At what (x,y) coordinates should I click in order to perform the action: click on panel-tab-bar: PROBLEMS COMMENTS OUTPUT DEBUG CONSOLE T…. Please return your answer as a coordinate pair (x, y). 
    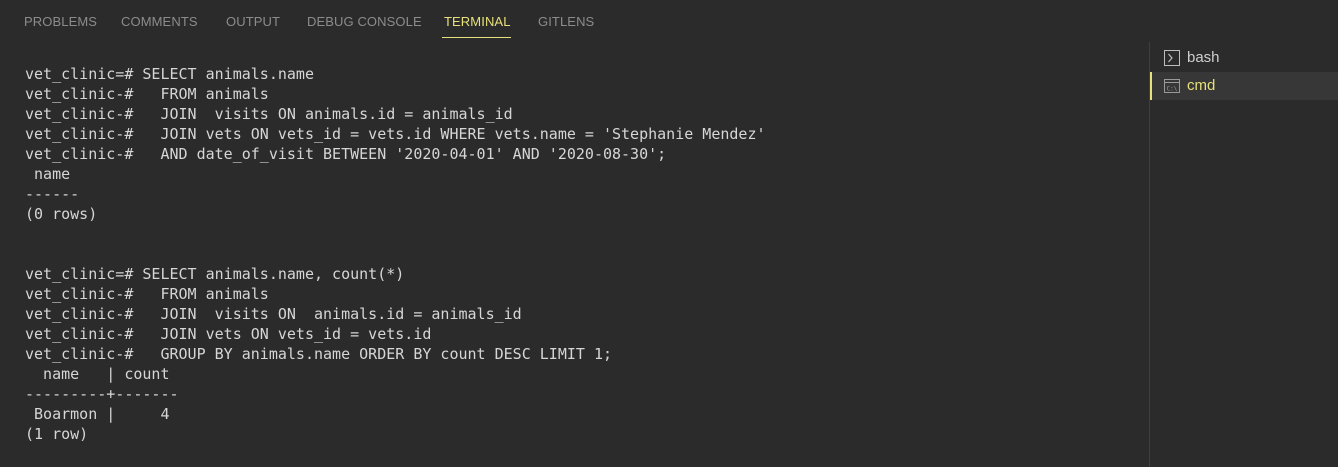
    Looking at the image, I should click on (575, 22).